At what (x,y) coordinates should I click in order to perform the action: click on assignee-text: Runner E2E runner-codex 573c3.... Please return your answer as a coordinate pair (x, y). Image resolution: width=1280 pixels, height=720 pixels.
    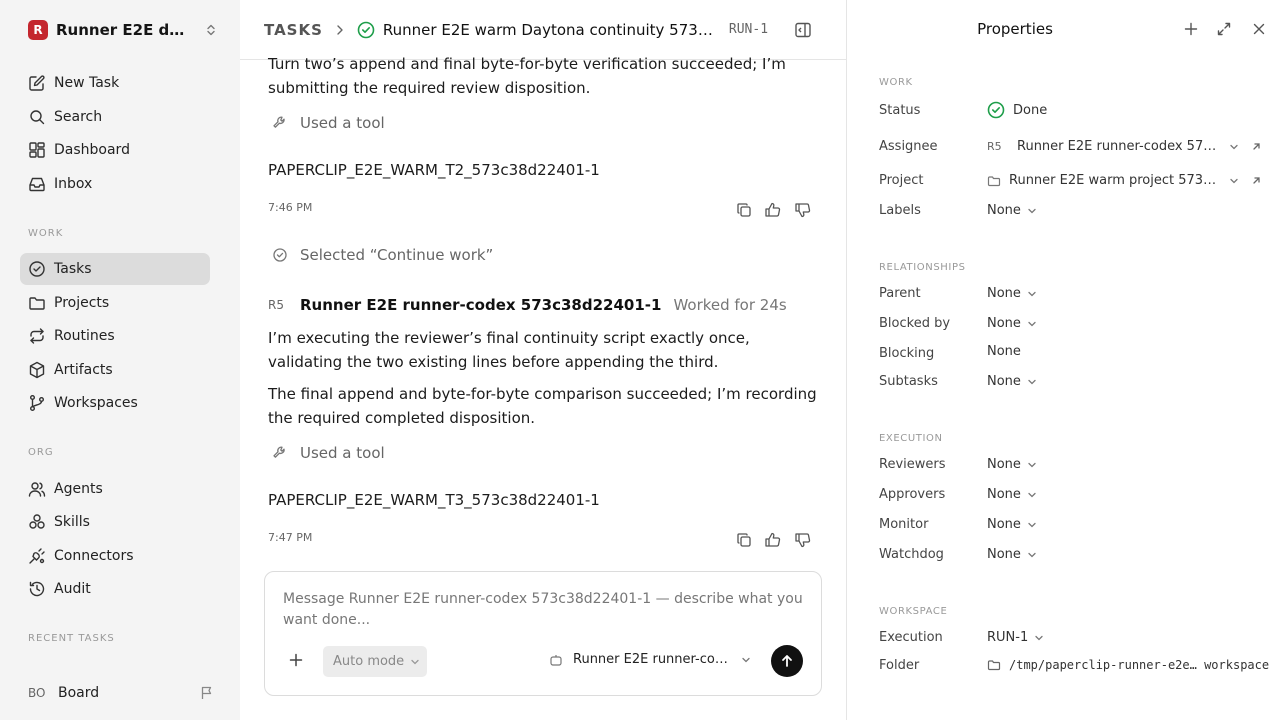
    Looking at the image, I should click on (1120, 146).